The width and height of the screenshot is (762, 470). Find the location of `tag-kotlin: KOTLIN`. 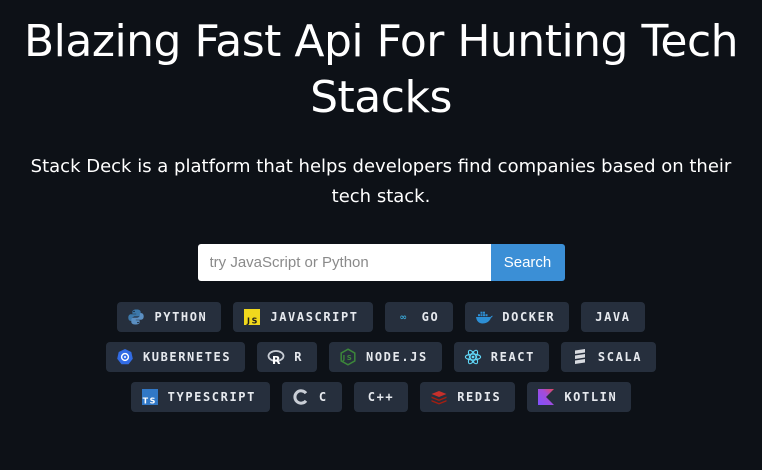

tag-kotlin: KOTLIN is located at coordinates (579, 397).